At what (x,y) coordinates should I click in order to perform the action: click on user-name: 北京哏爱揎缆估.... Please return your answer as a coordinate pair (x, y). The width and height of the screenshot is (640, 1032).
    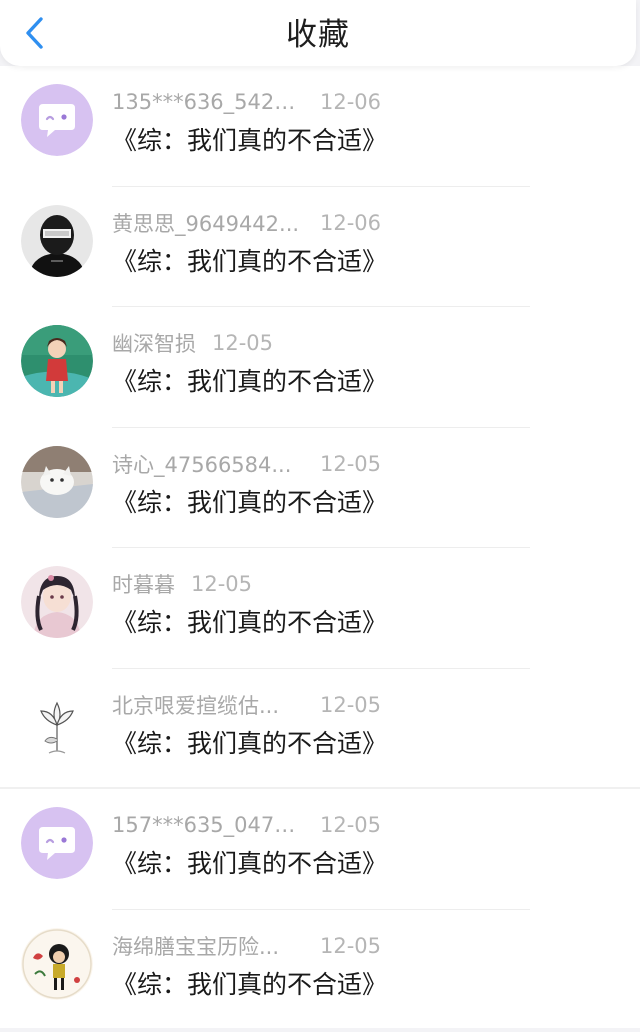
    Looking at the image, I should click on (195, 705).